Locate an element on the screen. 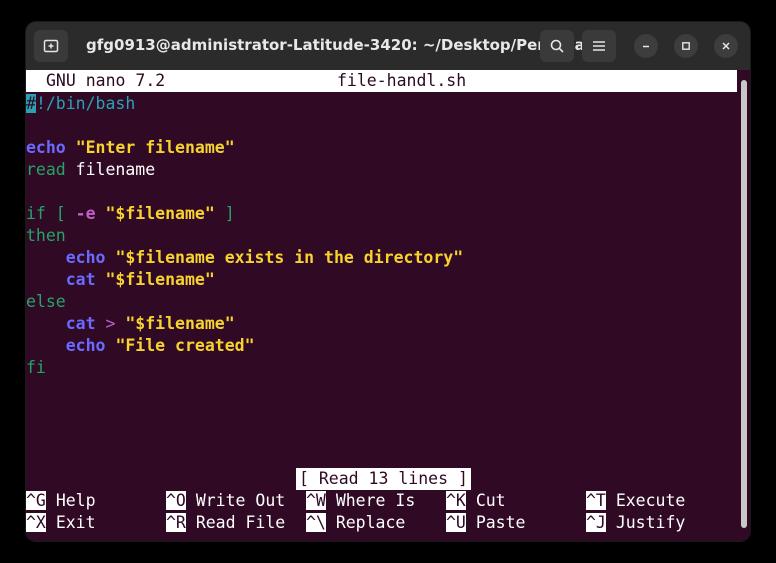 The width and height of the screenshot is (776, 563). hamburger-menu-icon is located at coordinates (599, 46).